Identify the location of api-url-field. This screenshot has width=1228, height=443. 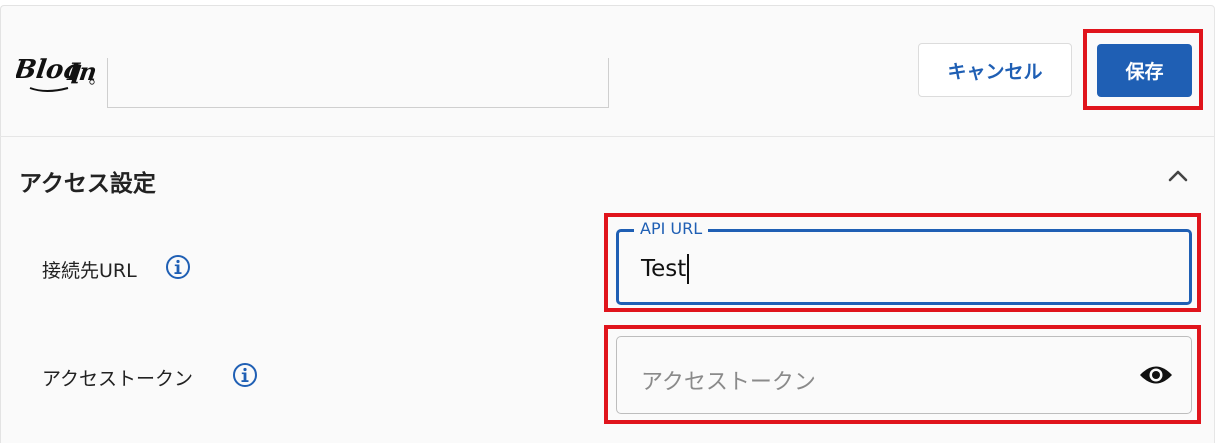
(904, 267).